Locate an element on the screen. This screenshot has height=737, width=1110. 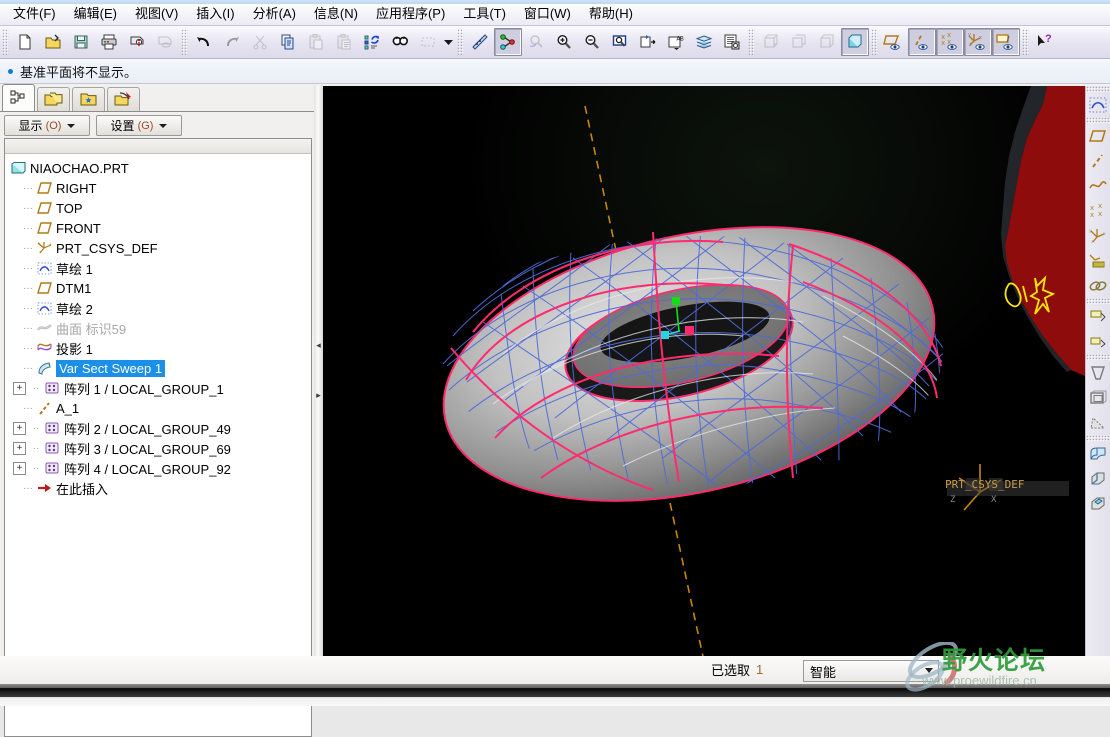
saved-views-icon is located at coordinates (648, 42).